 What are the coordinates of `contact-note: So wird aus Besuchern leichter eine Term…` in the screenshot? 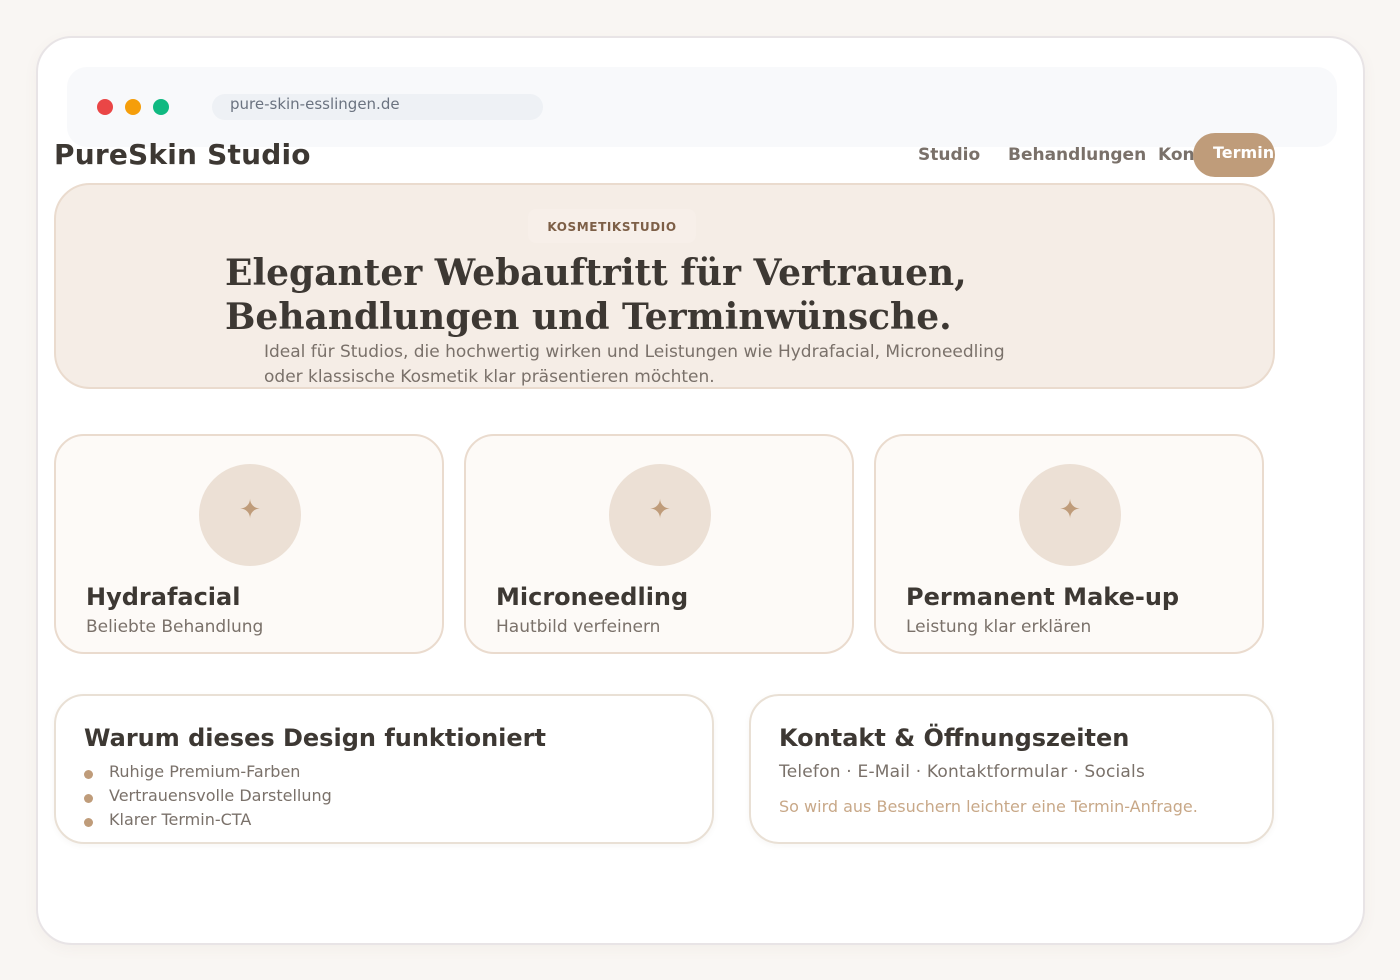 It's located at (988, 806).